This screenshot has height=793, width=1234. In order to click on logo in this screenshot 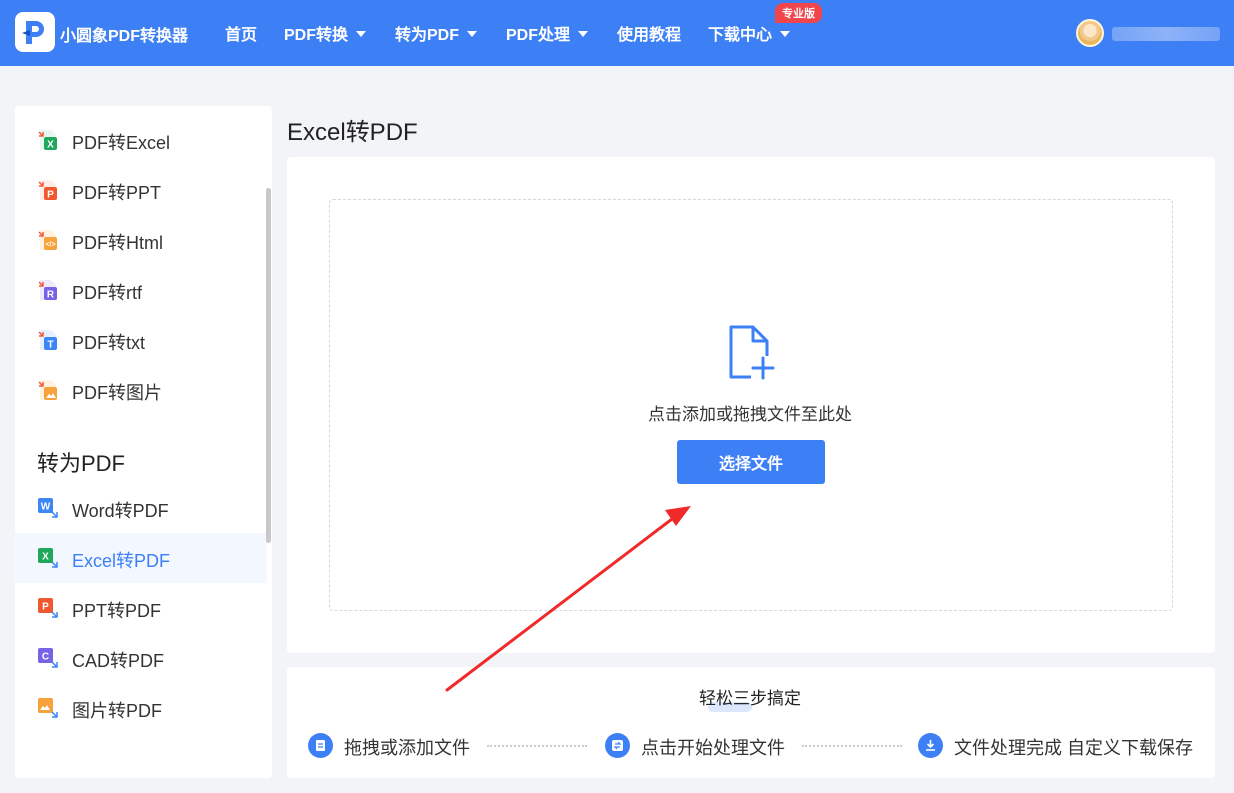, I will do `click(35, 32)`.